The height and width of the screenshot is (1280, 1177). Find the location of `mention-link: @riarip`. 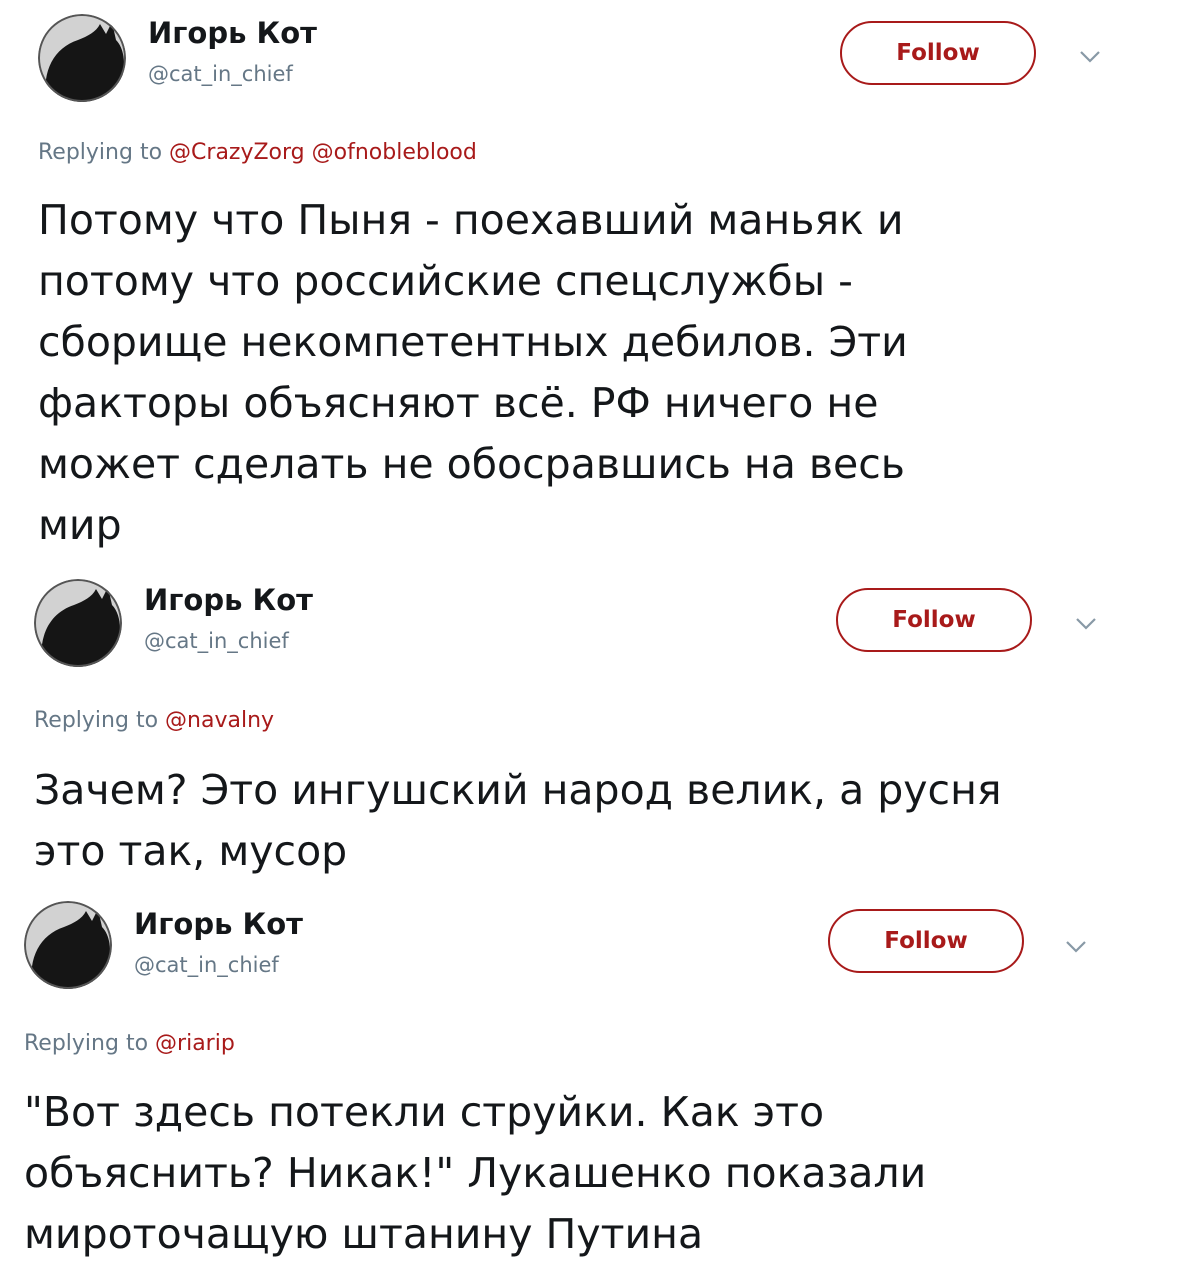

mention-link: @riarip is located at coordinates (195, 1043).